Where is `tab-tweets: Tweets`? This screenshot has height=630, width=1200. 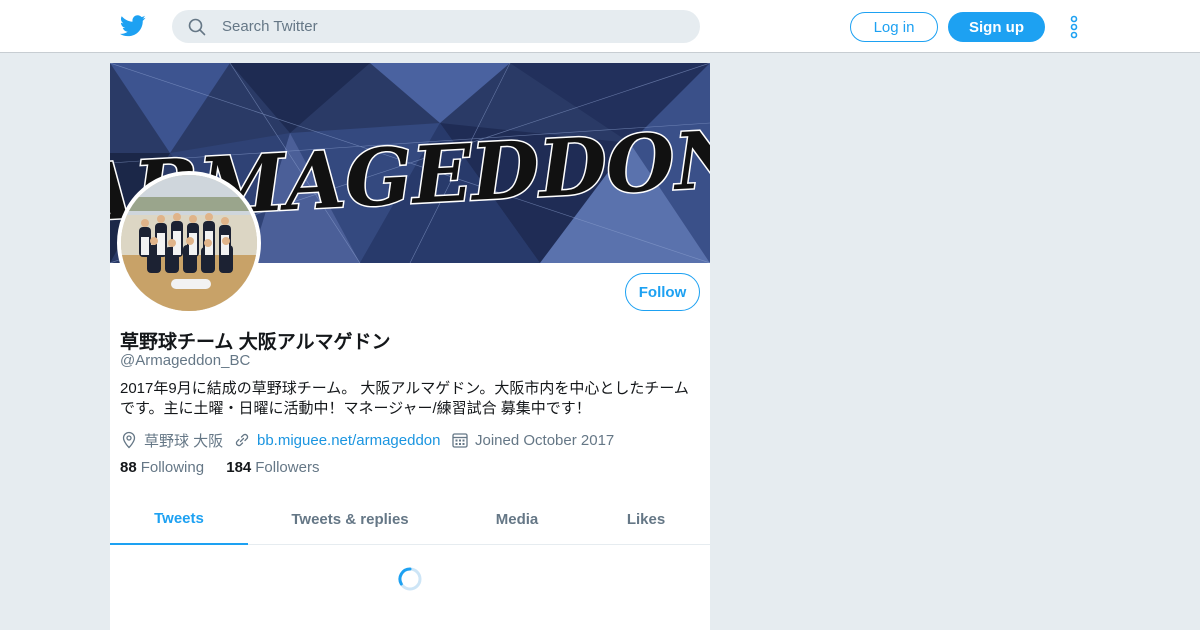
tab-tweets: Tweets is located at coordinates (179, 519).